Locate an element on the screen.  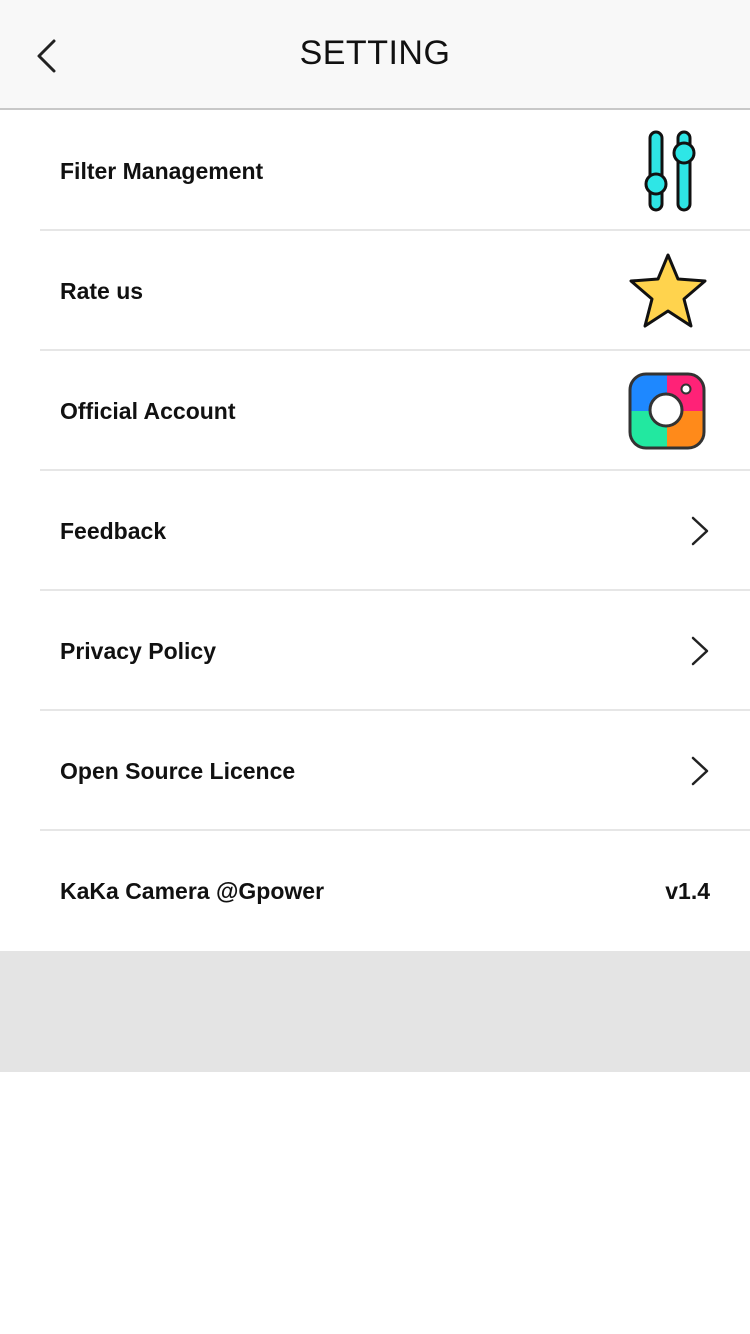
sliders-icon is located at coordinates (670, 171).